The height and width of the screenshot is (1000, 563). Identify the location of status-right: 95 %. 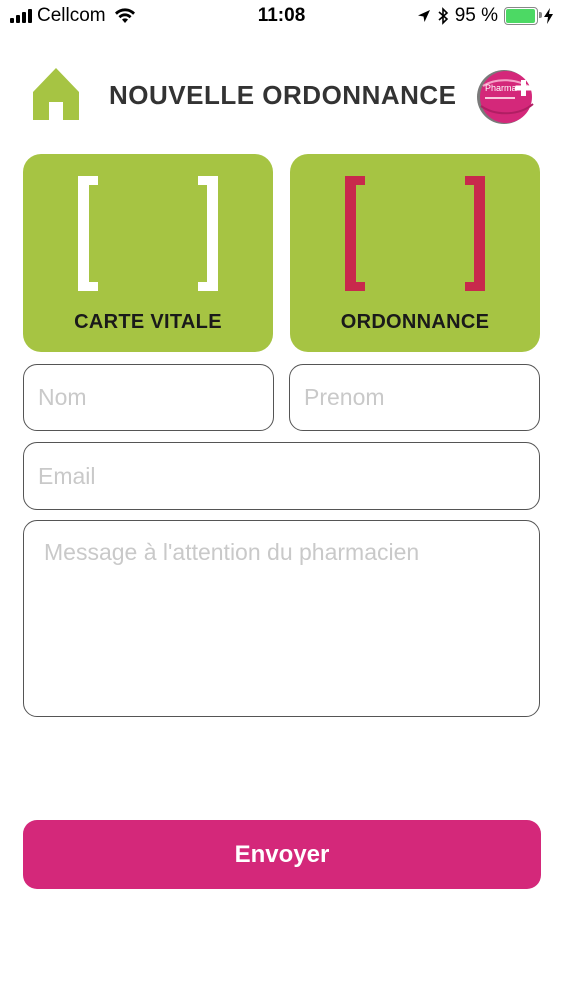
(485, 16).